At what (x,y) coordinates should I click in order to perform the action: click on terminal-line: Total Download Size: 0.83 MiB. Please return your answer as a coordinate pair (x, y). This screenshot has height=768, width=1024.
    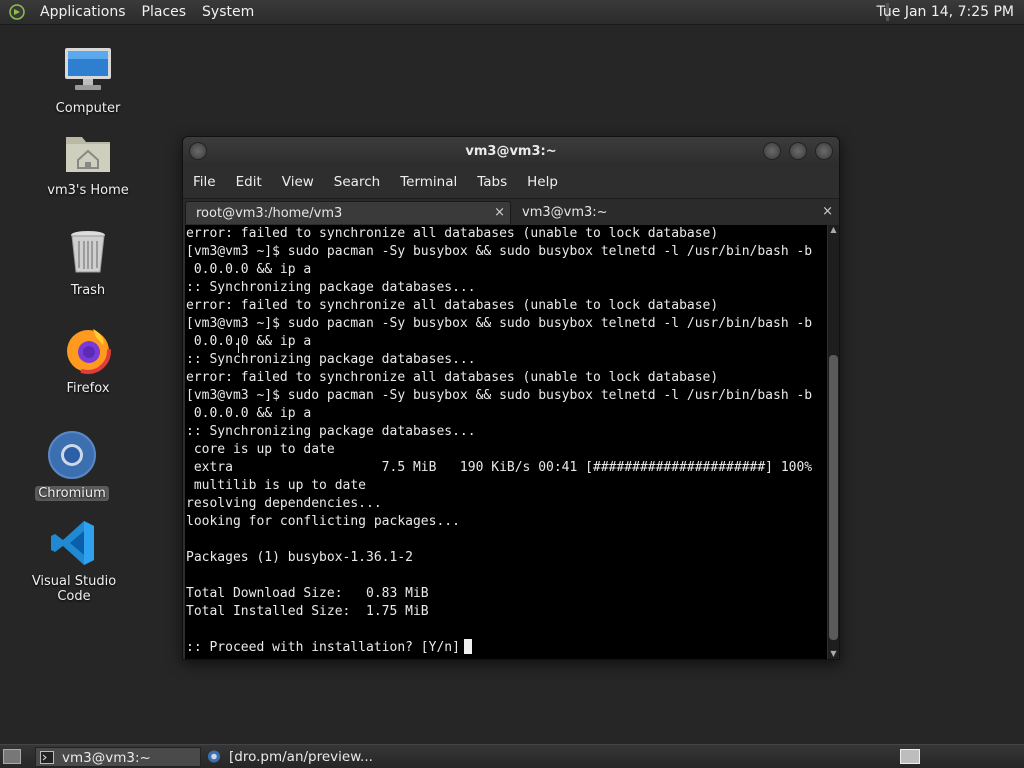
    Looking at the image, I should click on (307, 593).